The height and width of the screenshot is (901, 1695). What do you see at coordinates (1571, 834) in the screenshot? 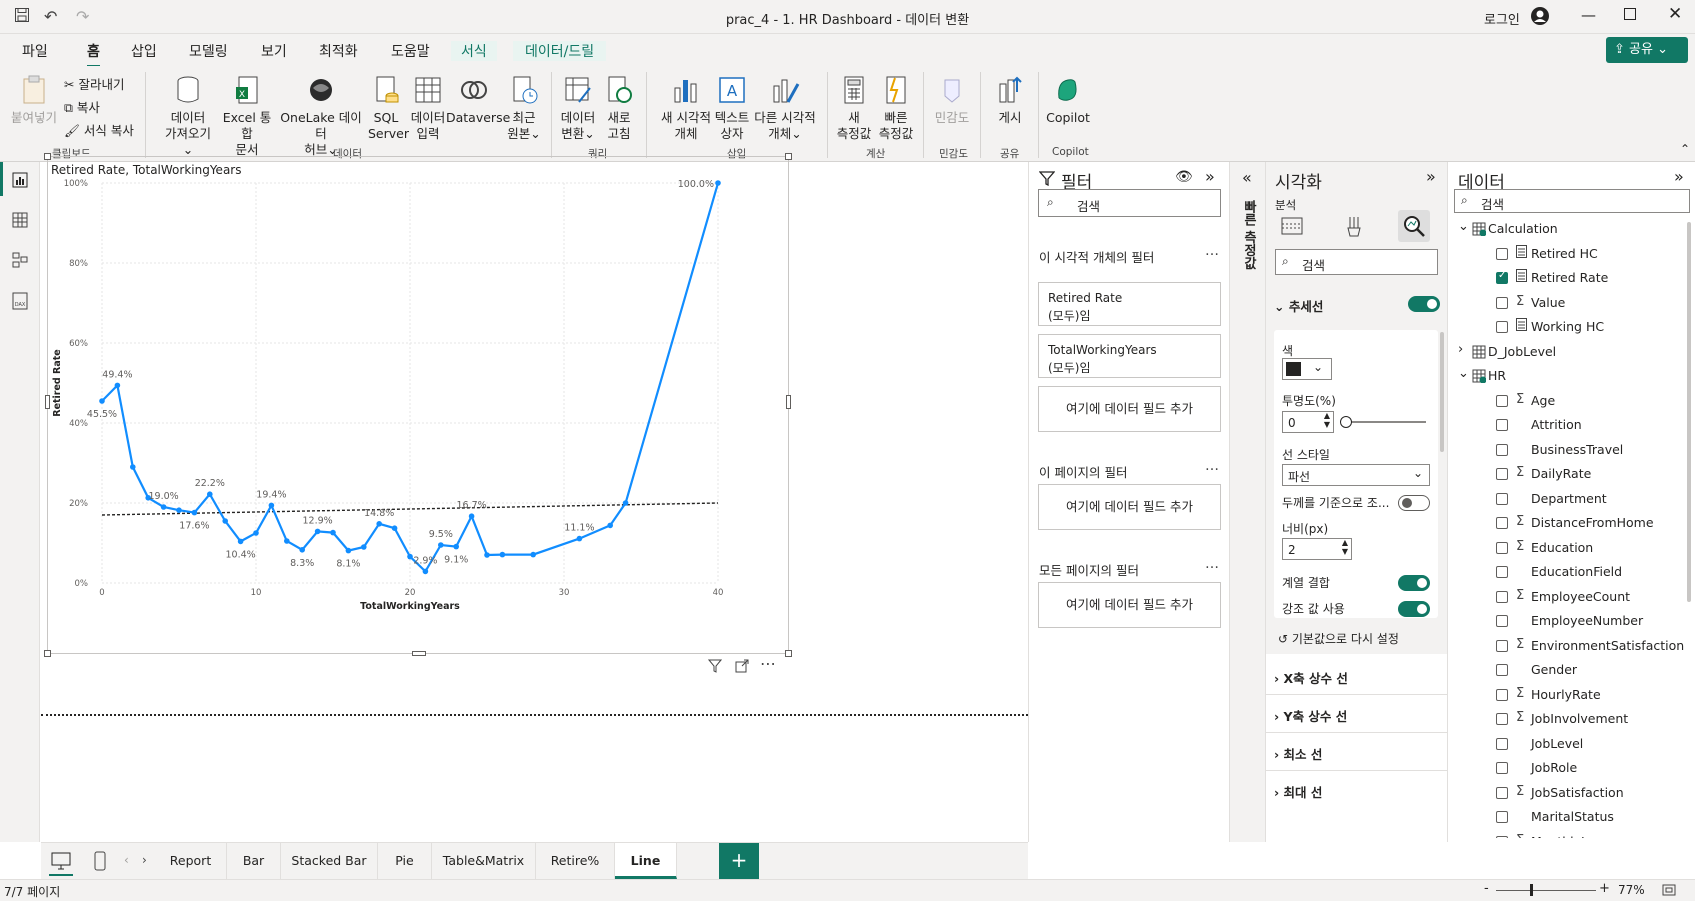
I see `field-item: Σ MonthlyIncome` at bounding box center [1571, 834].